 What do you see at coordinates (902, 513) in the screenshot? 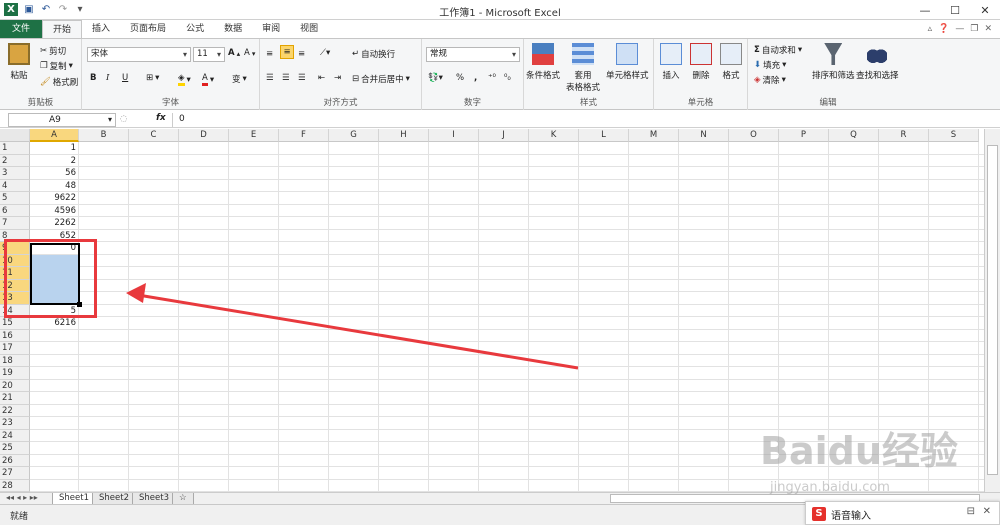
I see `ime-toolbar: S 语音输入 ⊟ ✕` at bounding box center [902, 513].